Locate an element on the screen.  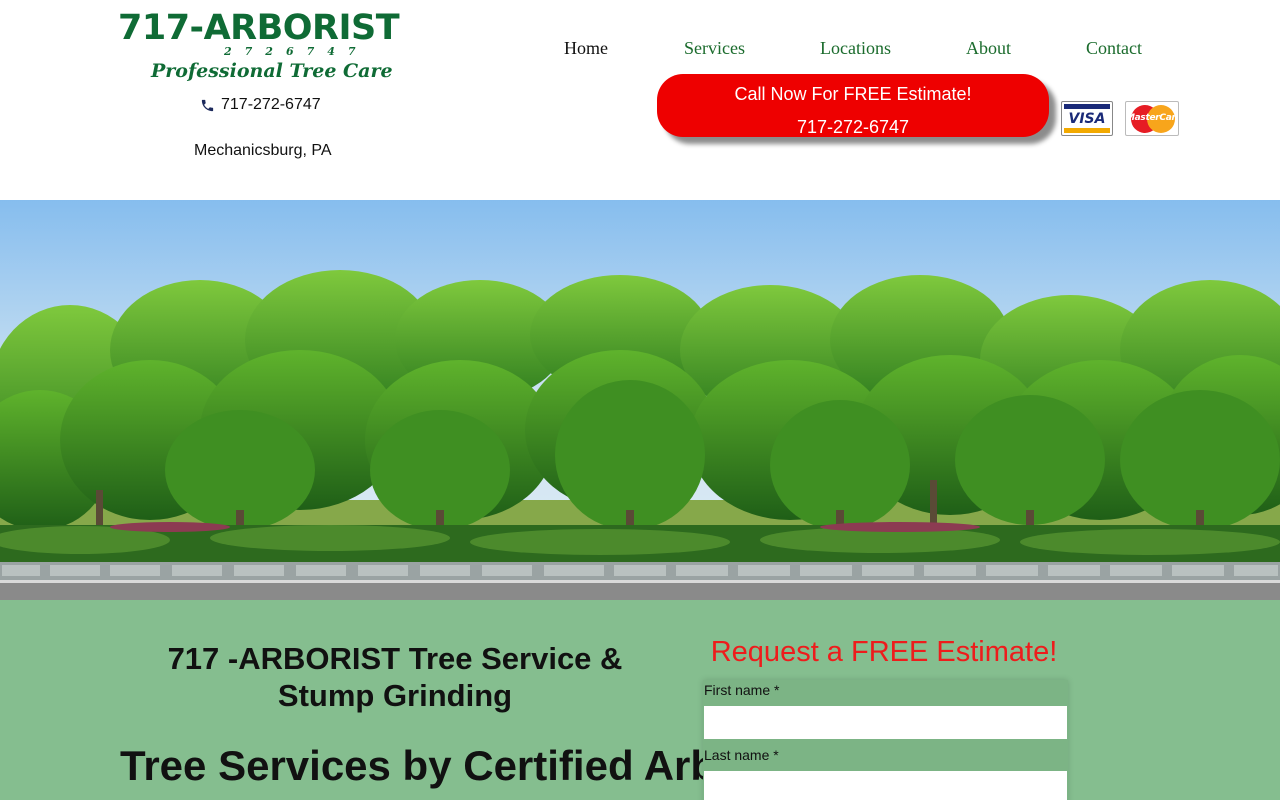
nav-contact: Contact is located at coordinates (1114, 48).